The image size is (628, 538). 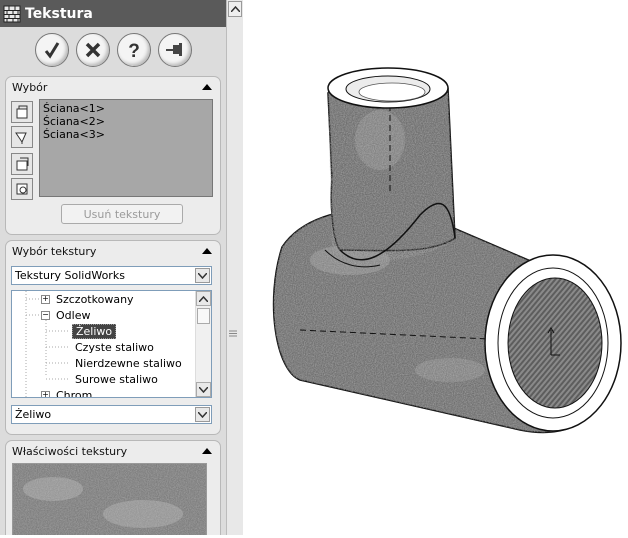 I want to click on tree-item-zeliwo: Żeliwo, so click(x=94, y=331).